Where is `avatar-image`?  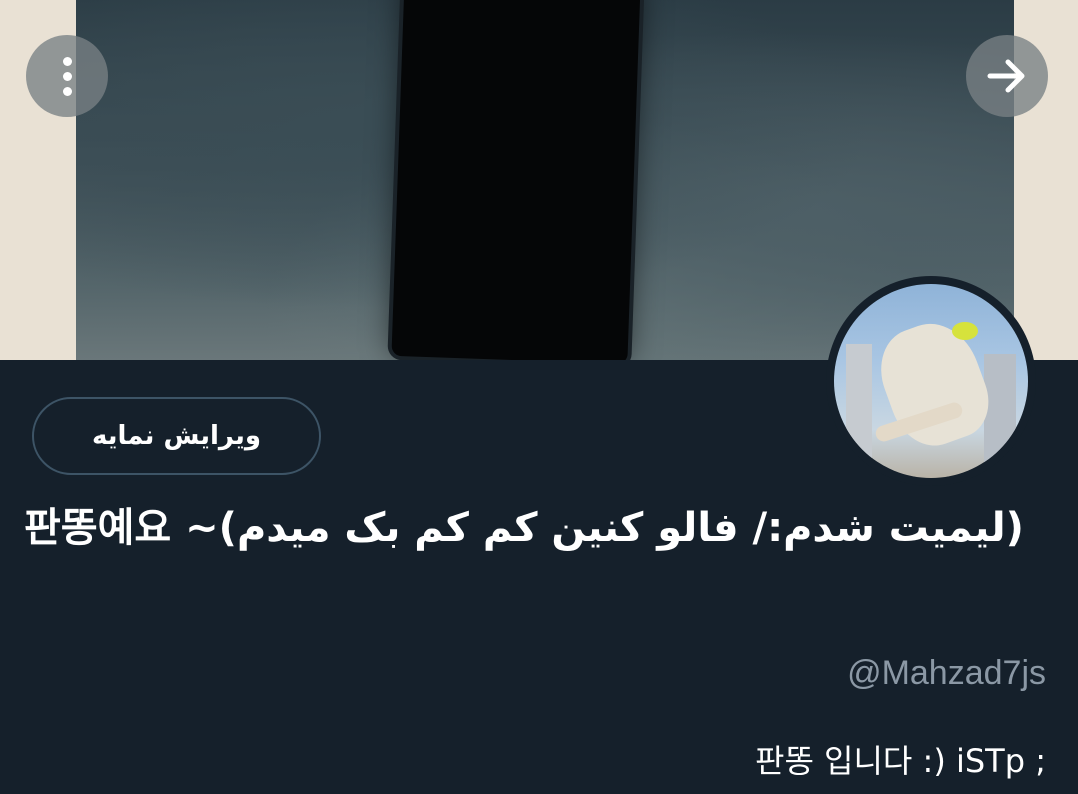 avatar-image is located at coordinates (931, 381).